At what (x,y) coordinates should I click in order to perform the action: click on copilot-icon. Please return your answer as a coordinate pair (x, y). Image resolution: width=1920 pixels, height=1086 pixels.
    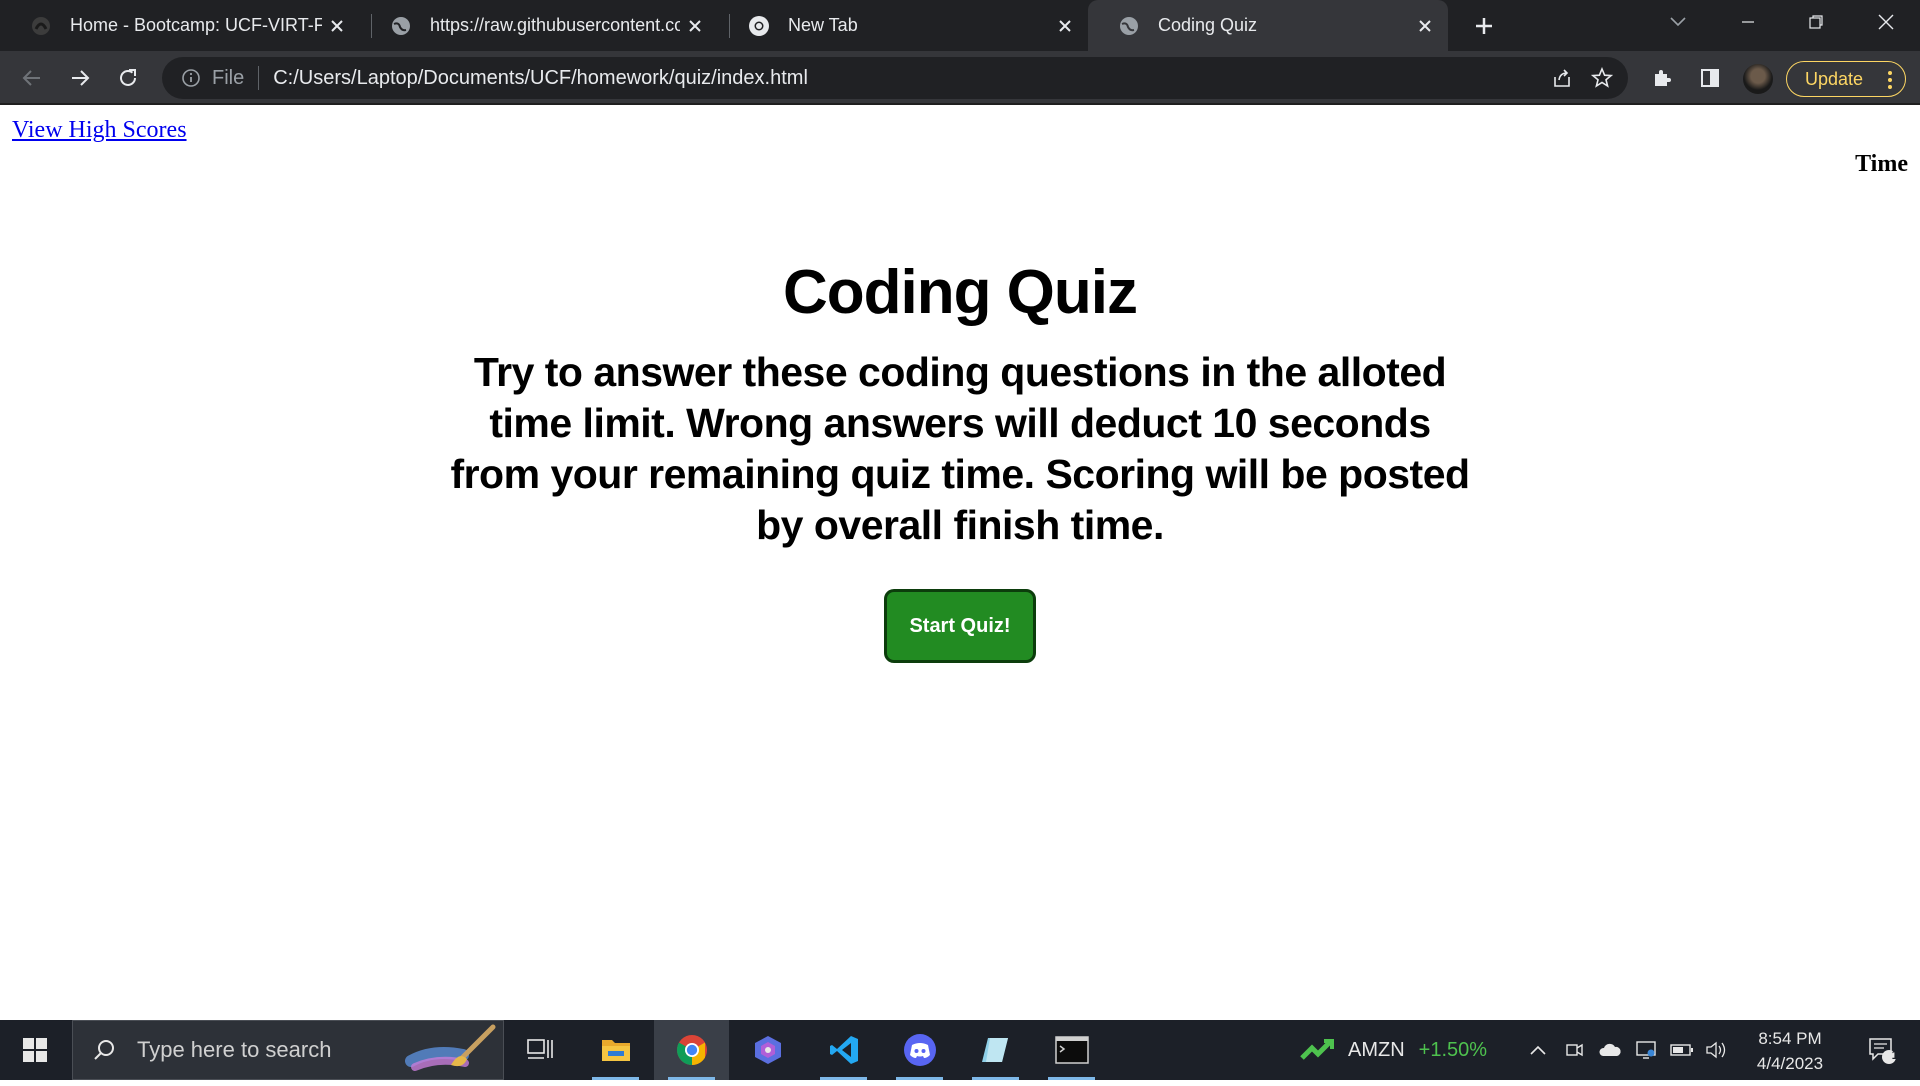
    Looking at the image, I should click on (767, 1050).